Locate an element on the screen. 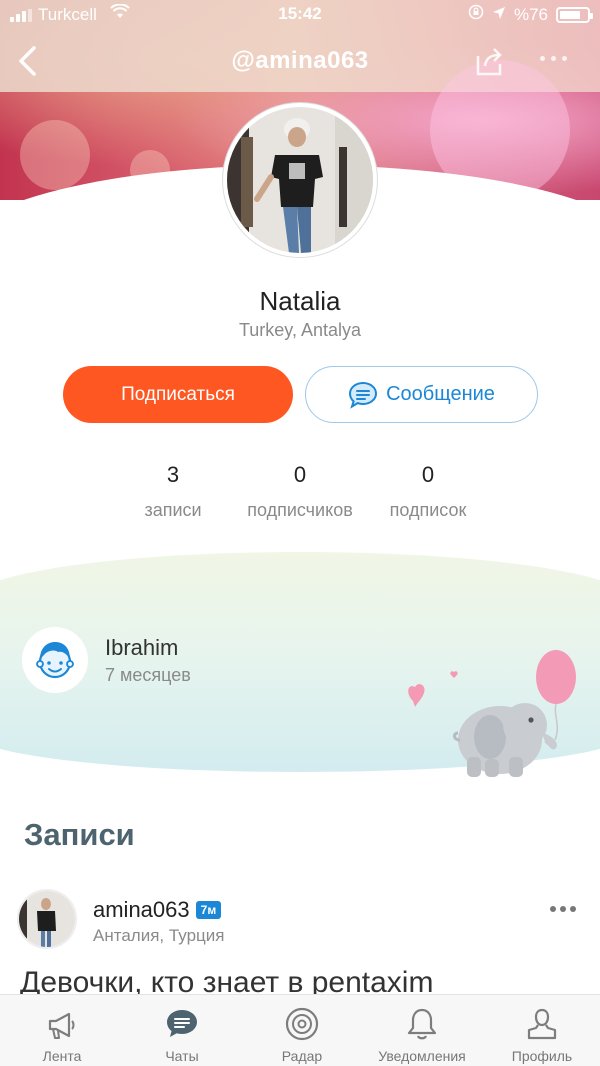  tab-feed-label: Лента is located at coordinates (62, 1056).